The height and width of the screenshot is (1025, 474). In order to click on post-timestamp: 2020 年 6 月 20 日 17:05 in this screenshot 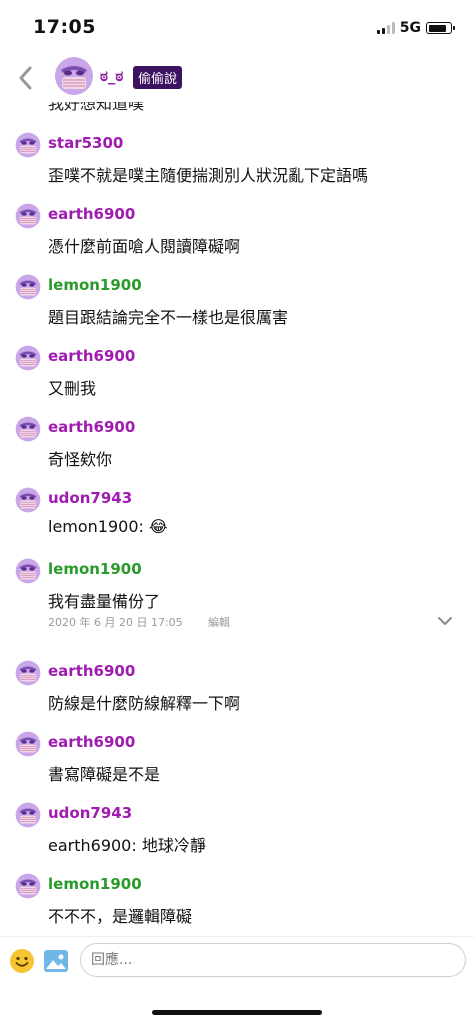, I will do `click(115, 622)`.